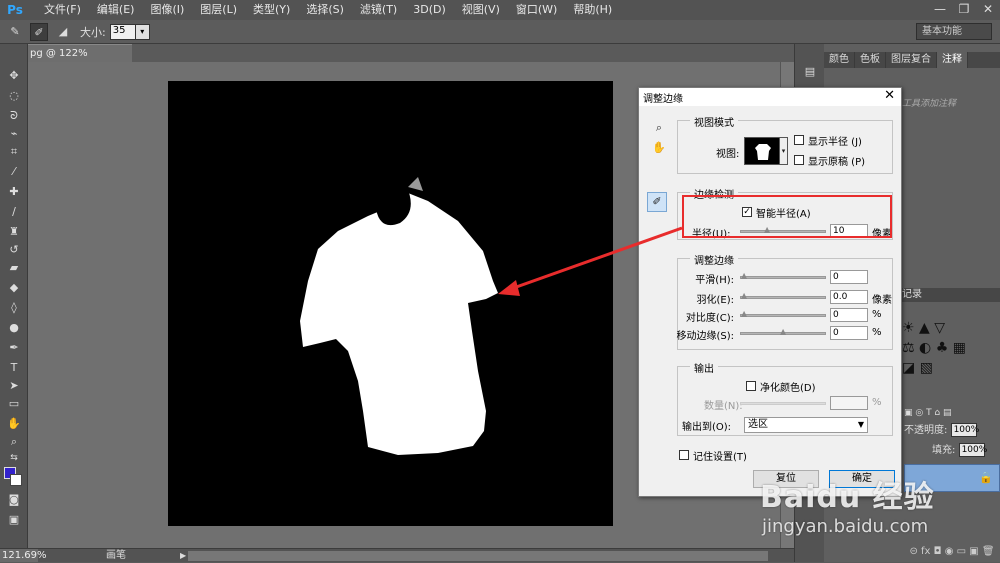 The width and height of the screenshot is (1000, 563). Describe the element at coordinates (705, 336) in the screenshot. I see `shift-edge-label: 移动边缘(S):` at that location.